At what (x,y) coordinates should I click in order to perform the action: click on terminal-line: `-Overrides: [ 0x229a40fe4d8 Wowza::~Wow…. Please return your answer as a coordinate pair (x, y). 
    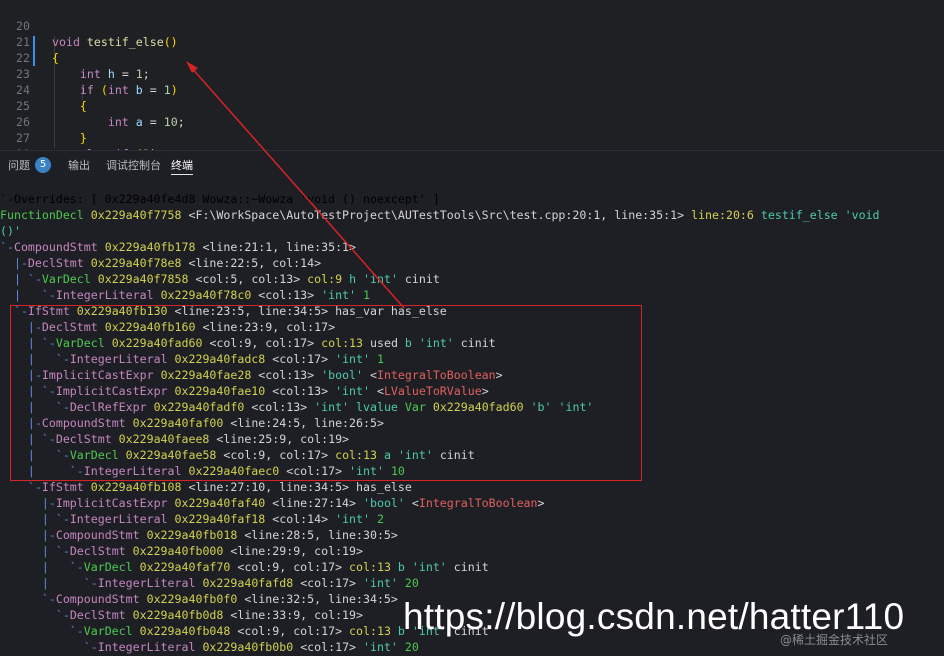
    Looking at the image, I should click on (220, 199).